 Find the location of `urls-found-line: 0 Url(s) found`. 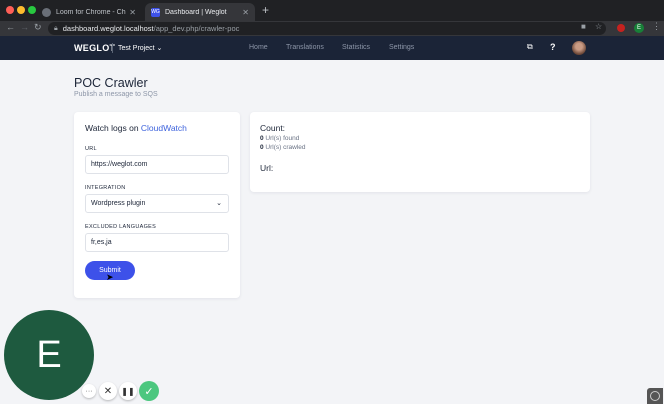

urls-found-line: 0 Url(s) found is located at coordinates (279, 138).